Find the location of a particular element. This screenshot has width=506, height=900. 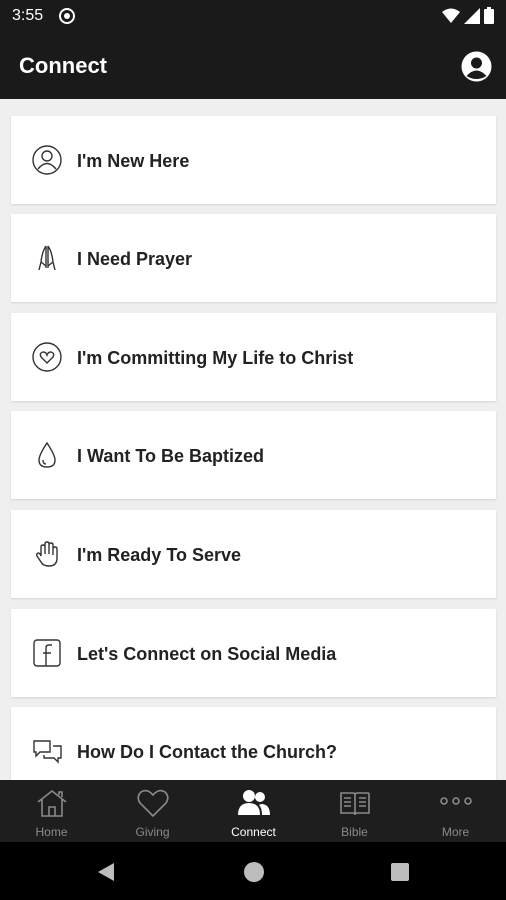

back-icon is located at coordinates (106, 872).